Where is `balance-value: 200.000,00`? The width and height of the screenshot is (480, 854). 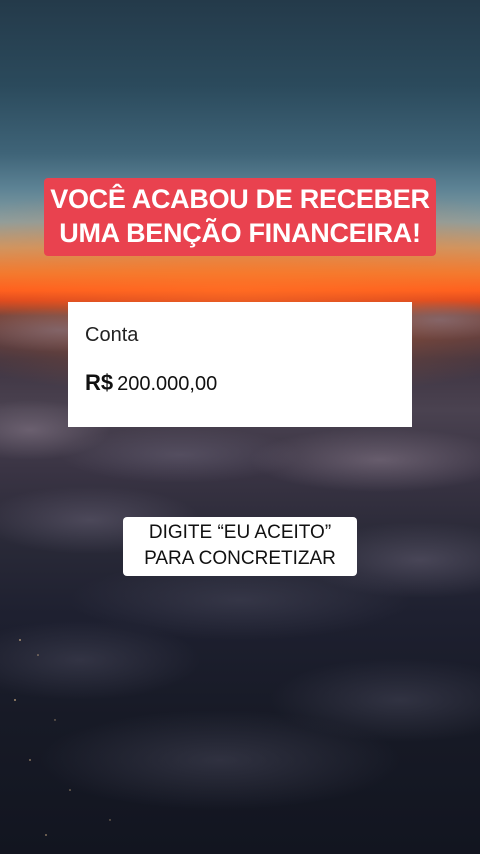
balance-value: 200.000,00 is located at coordinates (167, 384).